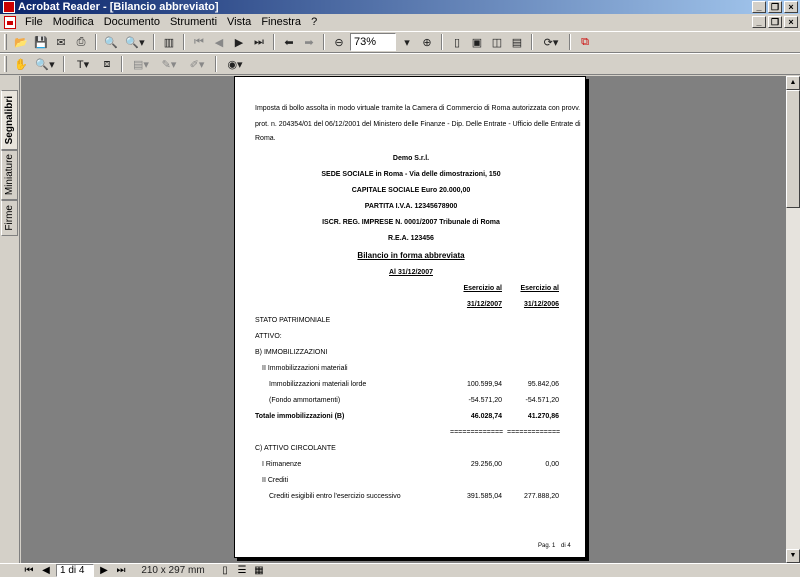 This screenshot has height=577, width=800. What do you see at coordinates (759, 22) in the screenshot?
I see `doc-minimize-button: _` at bounding box center [759, 22].